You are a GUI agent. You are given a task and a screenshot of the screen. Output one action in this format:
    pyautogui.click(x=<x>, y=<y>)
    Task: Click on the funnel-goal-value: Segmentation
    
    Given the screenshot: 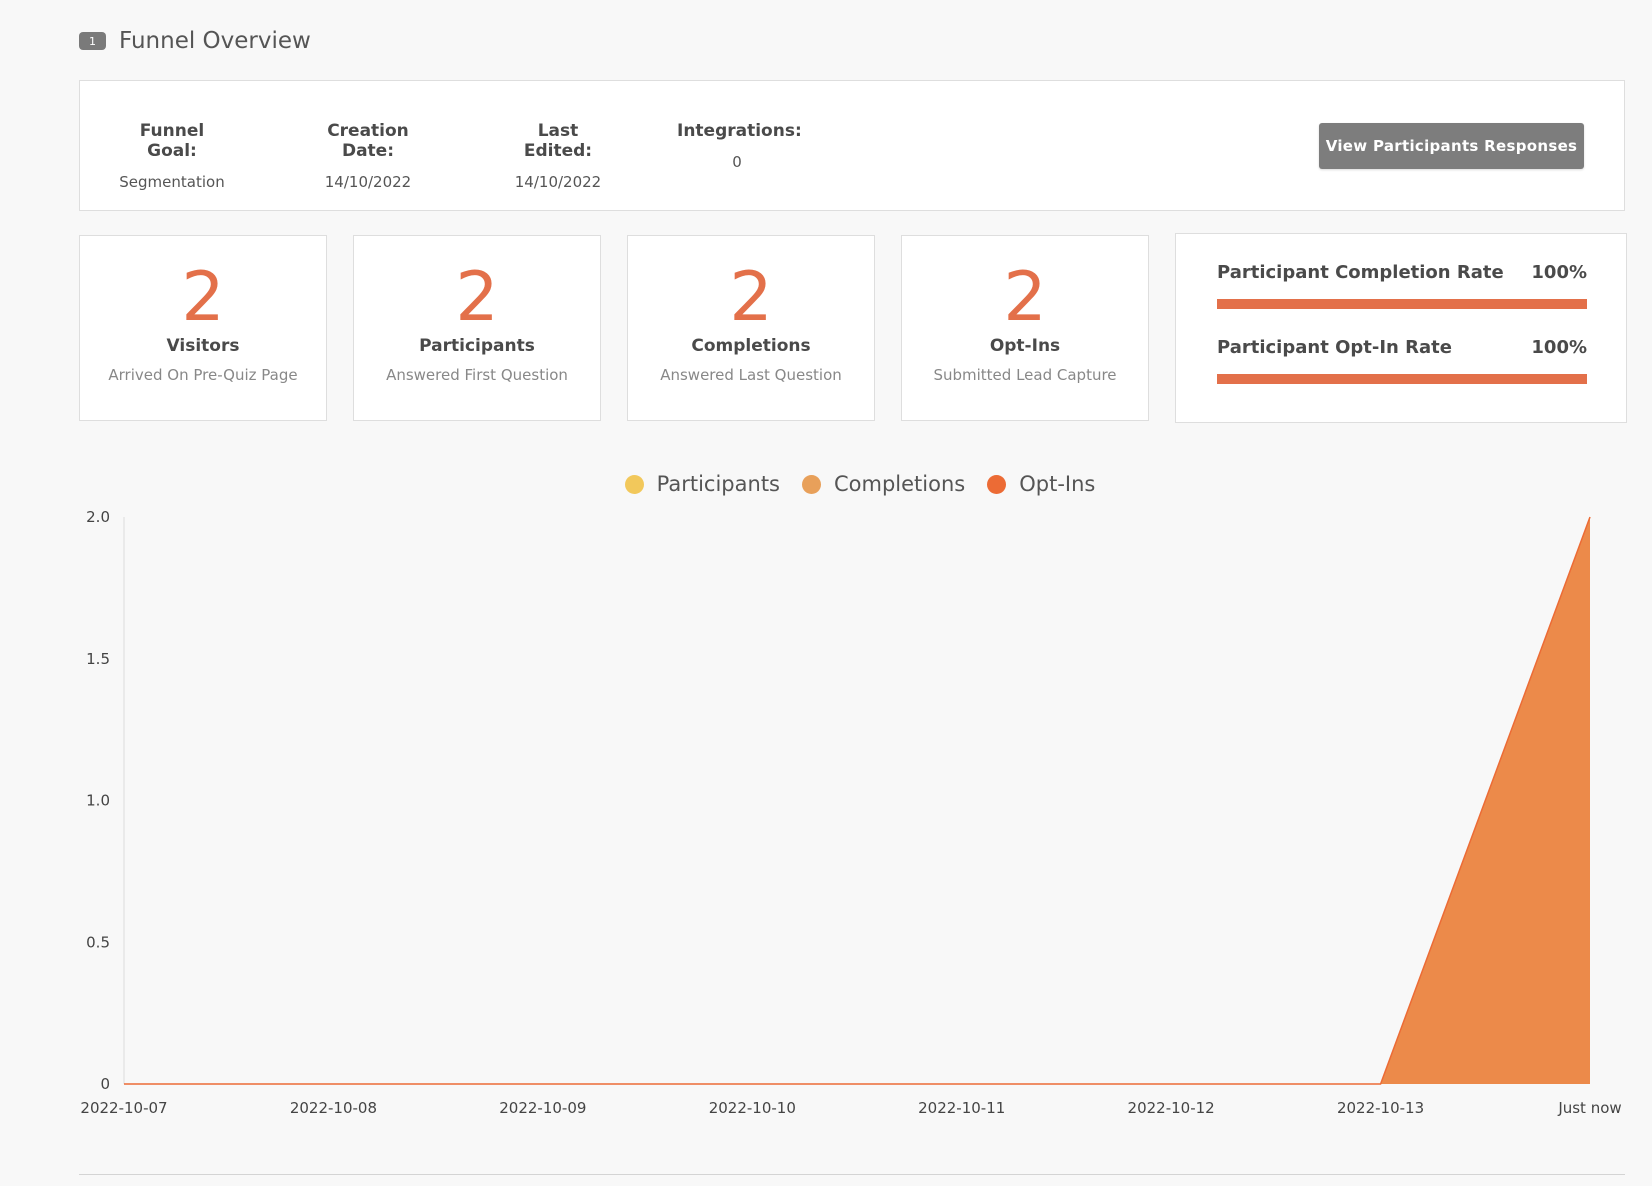 What is the action you would take?
    pyautogui.click(x=172, y=182)
    